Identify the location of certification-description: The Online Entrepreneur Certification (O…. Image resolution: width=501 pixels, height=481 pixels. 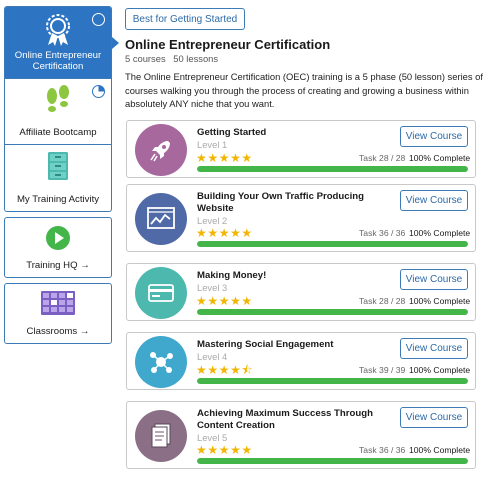
(304, 90).